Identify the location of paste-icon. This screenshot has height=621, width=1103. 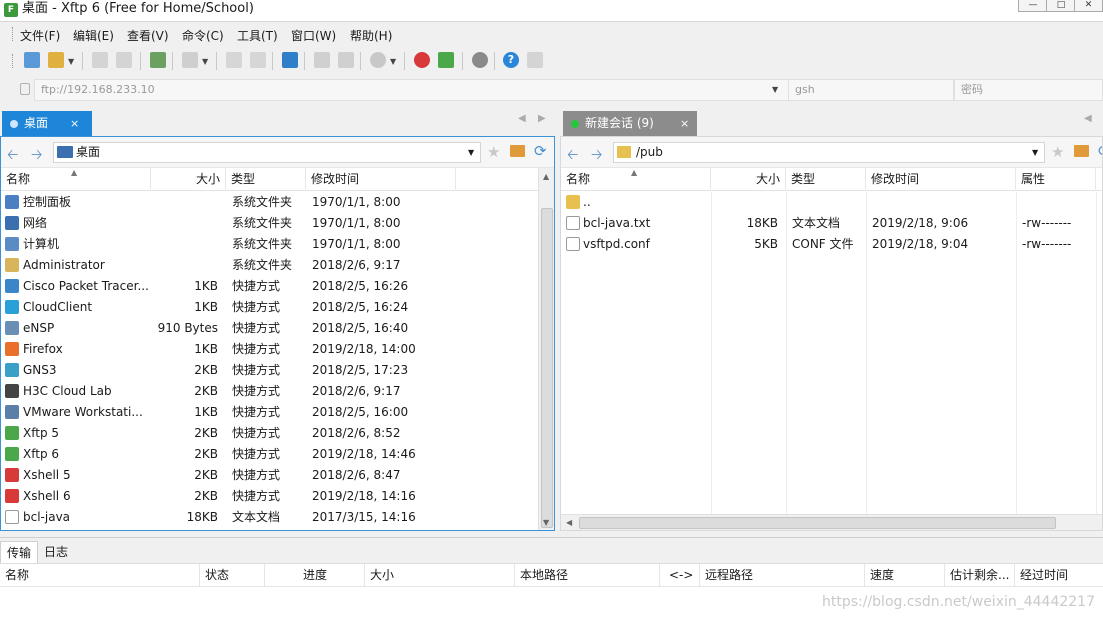
(346, 60).